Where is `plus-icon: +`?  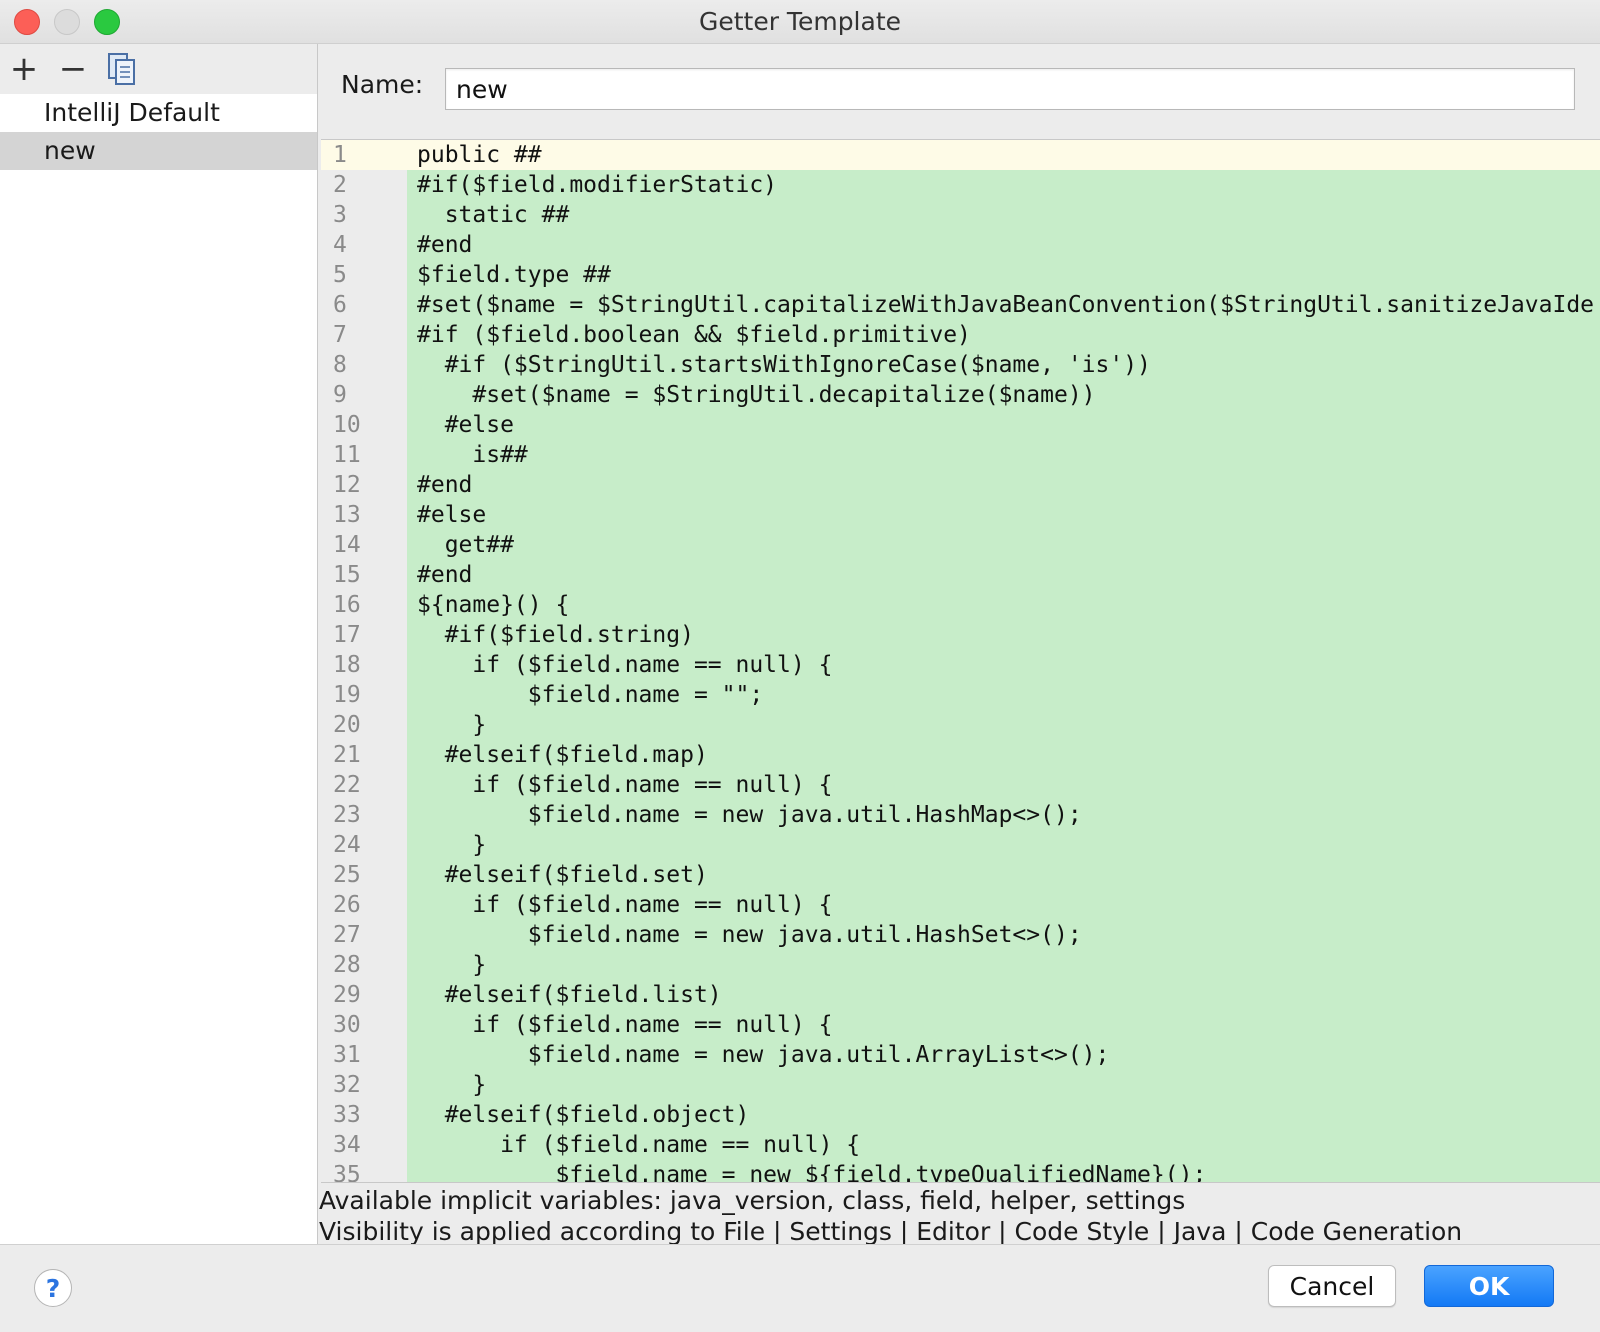 plus-icon: + is located at coordinates (24, 69).